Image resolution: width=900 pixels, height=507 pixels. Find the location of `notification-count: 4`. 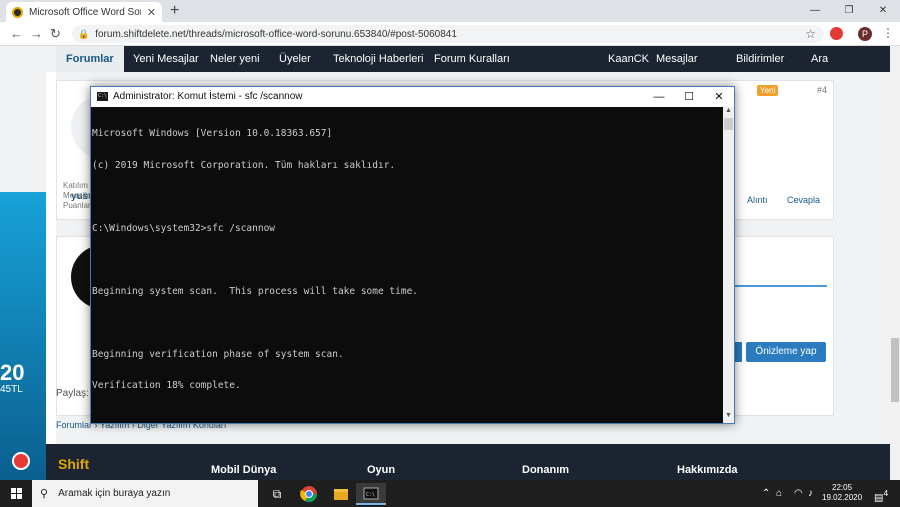

notification-count: 4 is located at coordinates (886, 493).